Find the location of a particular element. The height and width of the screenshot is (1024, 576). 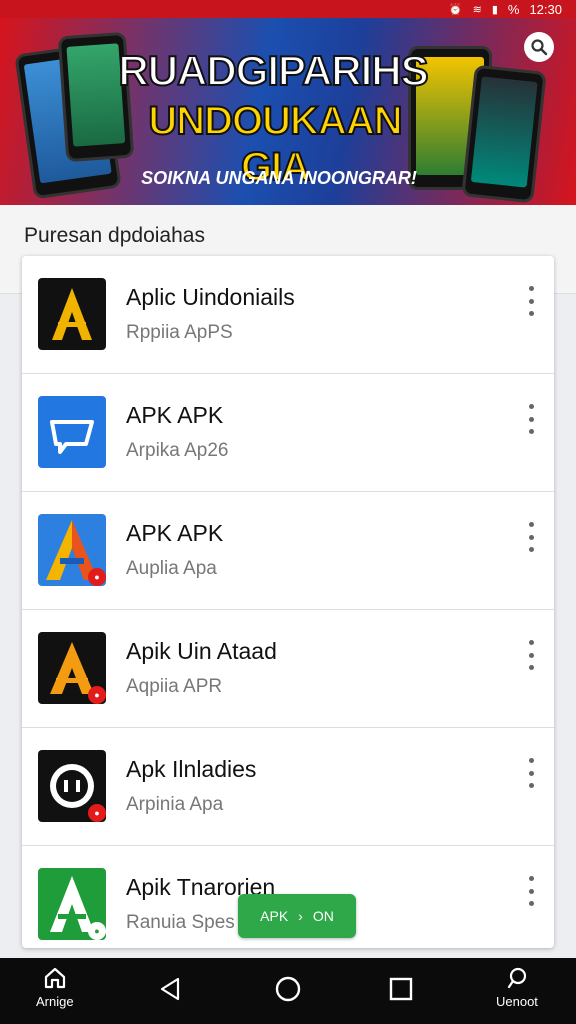

face-icon: ● is located at coordinates (72, 786).